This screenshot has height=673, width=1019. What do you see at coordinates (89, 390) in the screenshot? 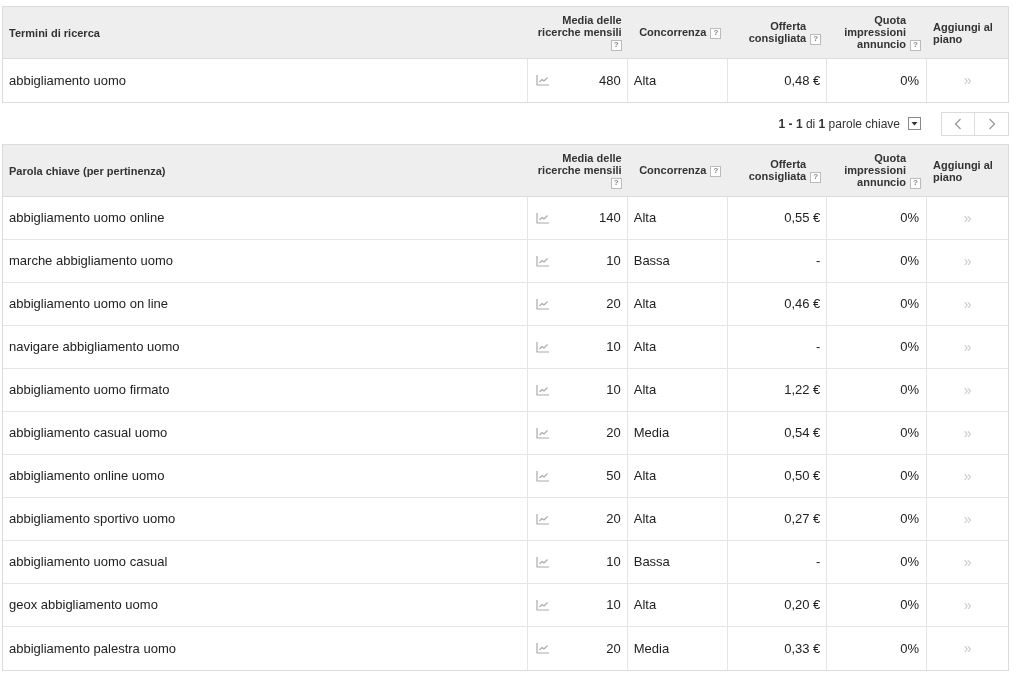
I see `keyword-text: abbigliamento uomo firmato` at bounding box center [89, 390].